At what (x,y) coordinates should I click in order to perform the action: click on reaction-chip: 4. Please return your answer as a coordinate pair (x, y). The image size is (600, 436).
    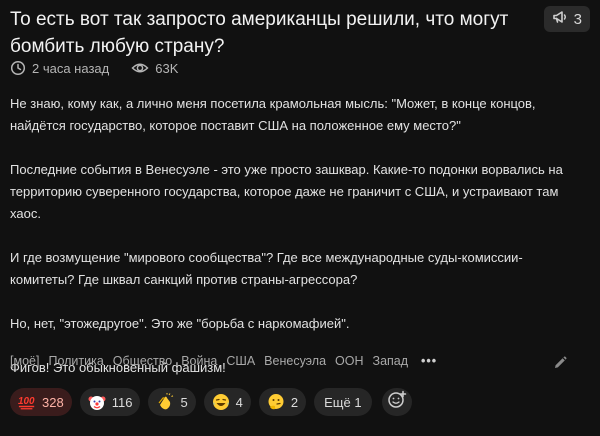
    Looking at the image, I should click on (227, 402).